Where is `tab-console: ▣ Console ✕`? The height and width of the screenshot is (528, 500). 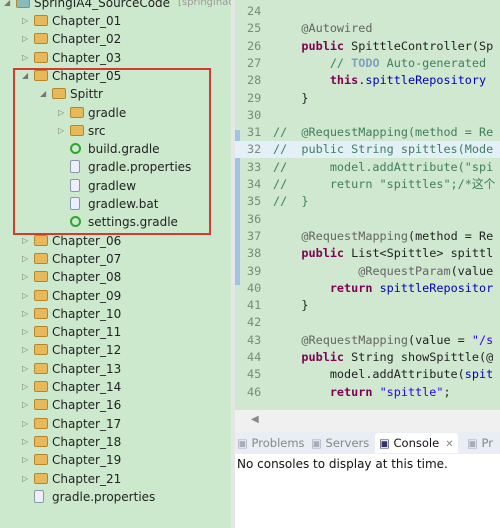
tab-console: ▣ Console ✕ is located at coordinates (416, 443).